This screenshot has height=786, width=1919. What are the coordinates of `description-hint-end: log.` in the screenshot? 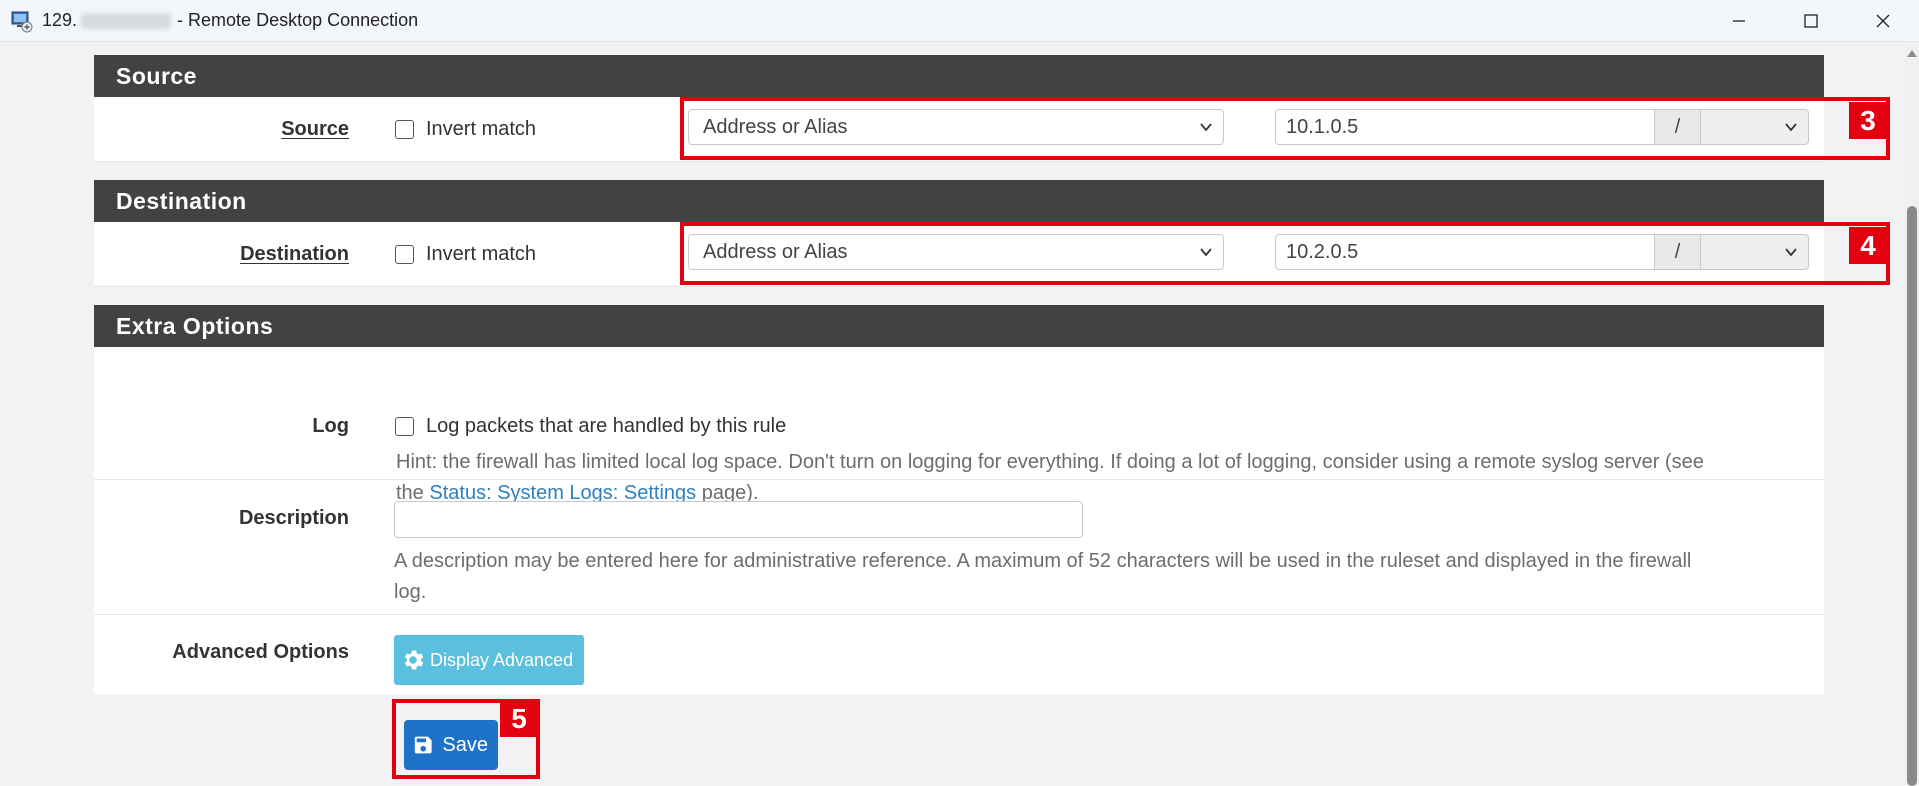 It's located at (410, 592).